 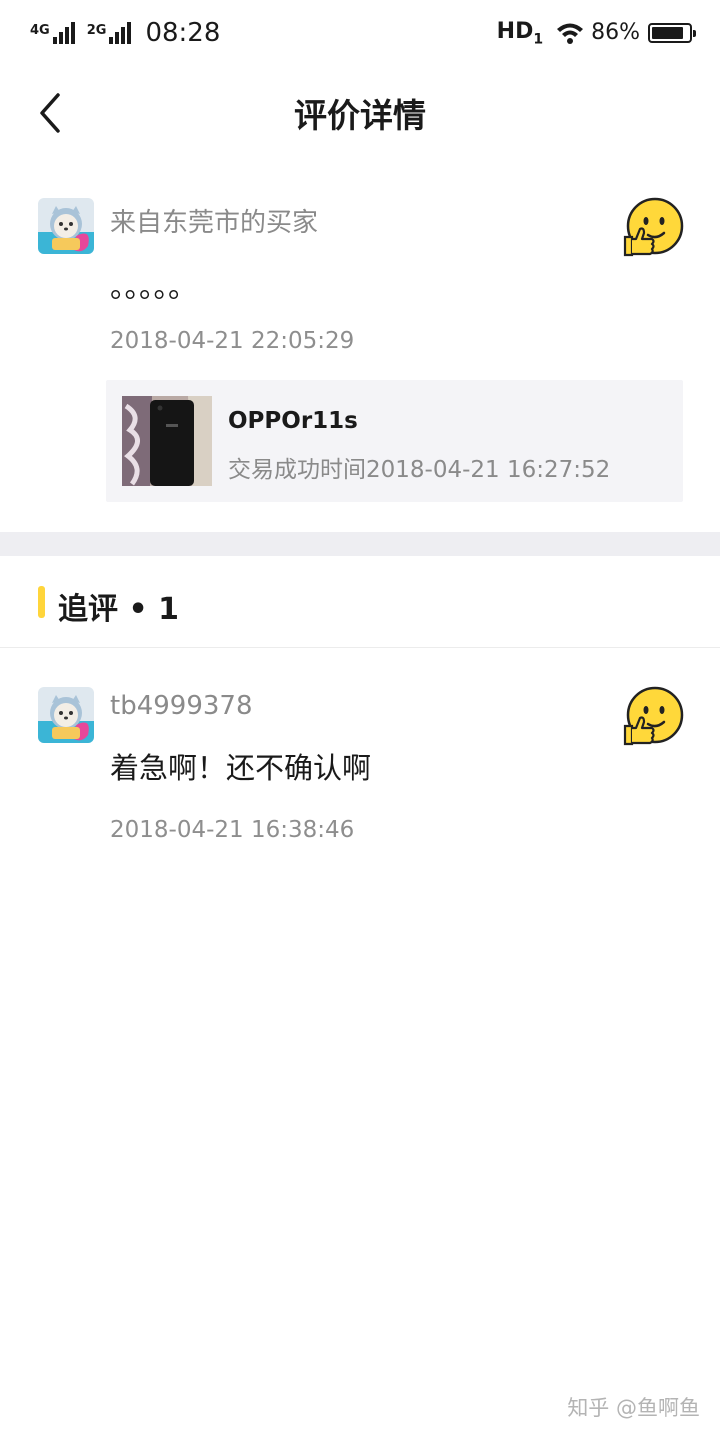 What do you see at coordinates (360, 33) in the screenshot?
I see `status-bar: 4G 2G 08:28 HD1 86%` at bounding box center [360, 33].